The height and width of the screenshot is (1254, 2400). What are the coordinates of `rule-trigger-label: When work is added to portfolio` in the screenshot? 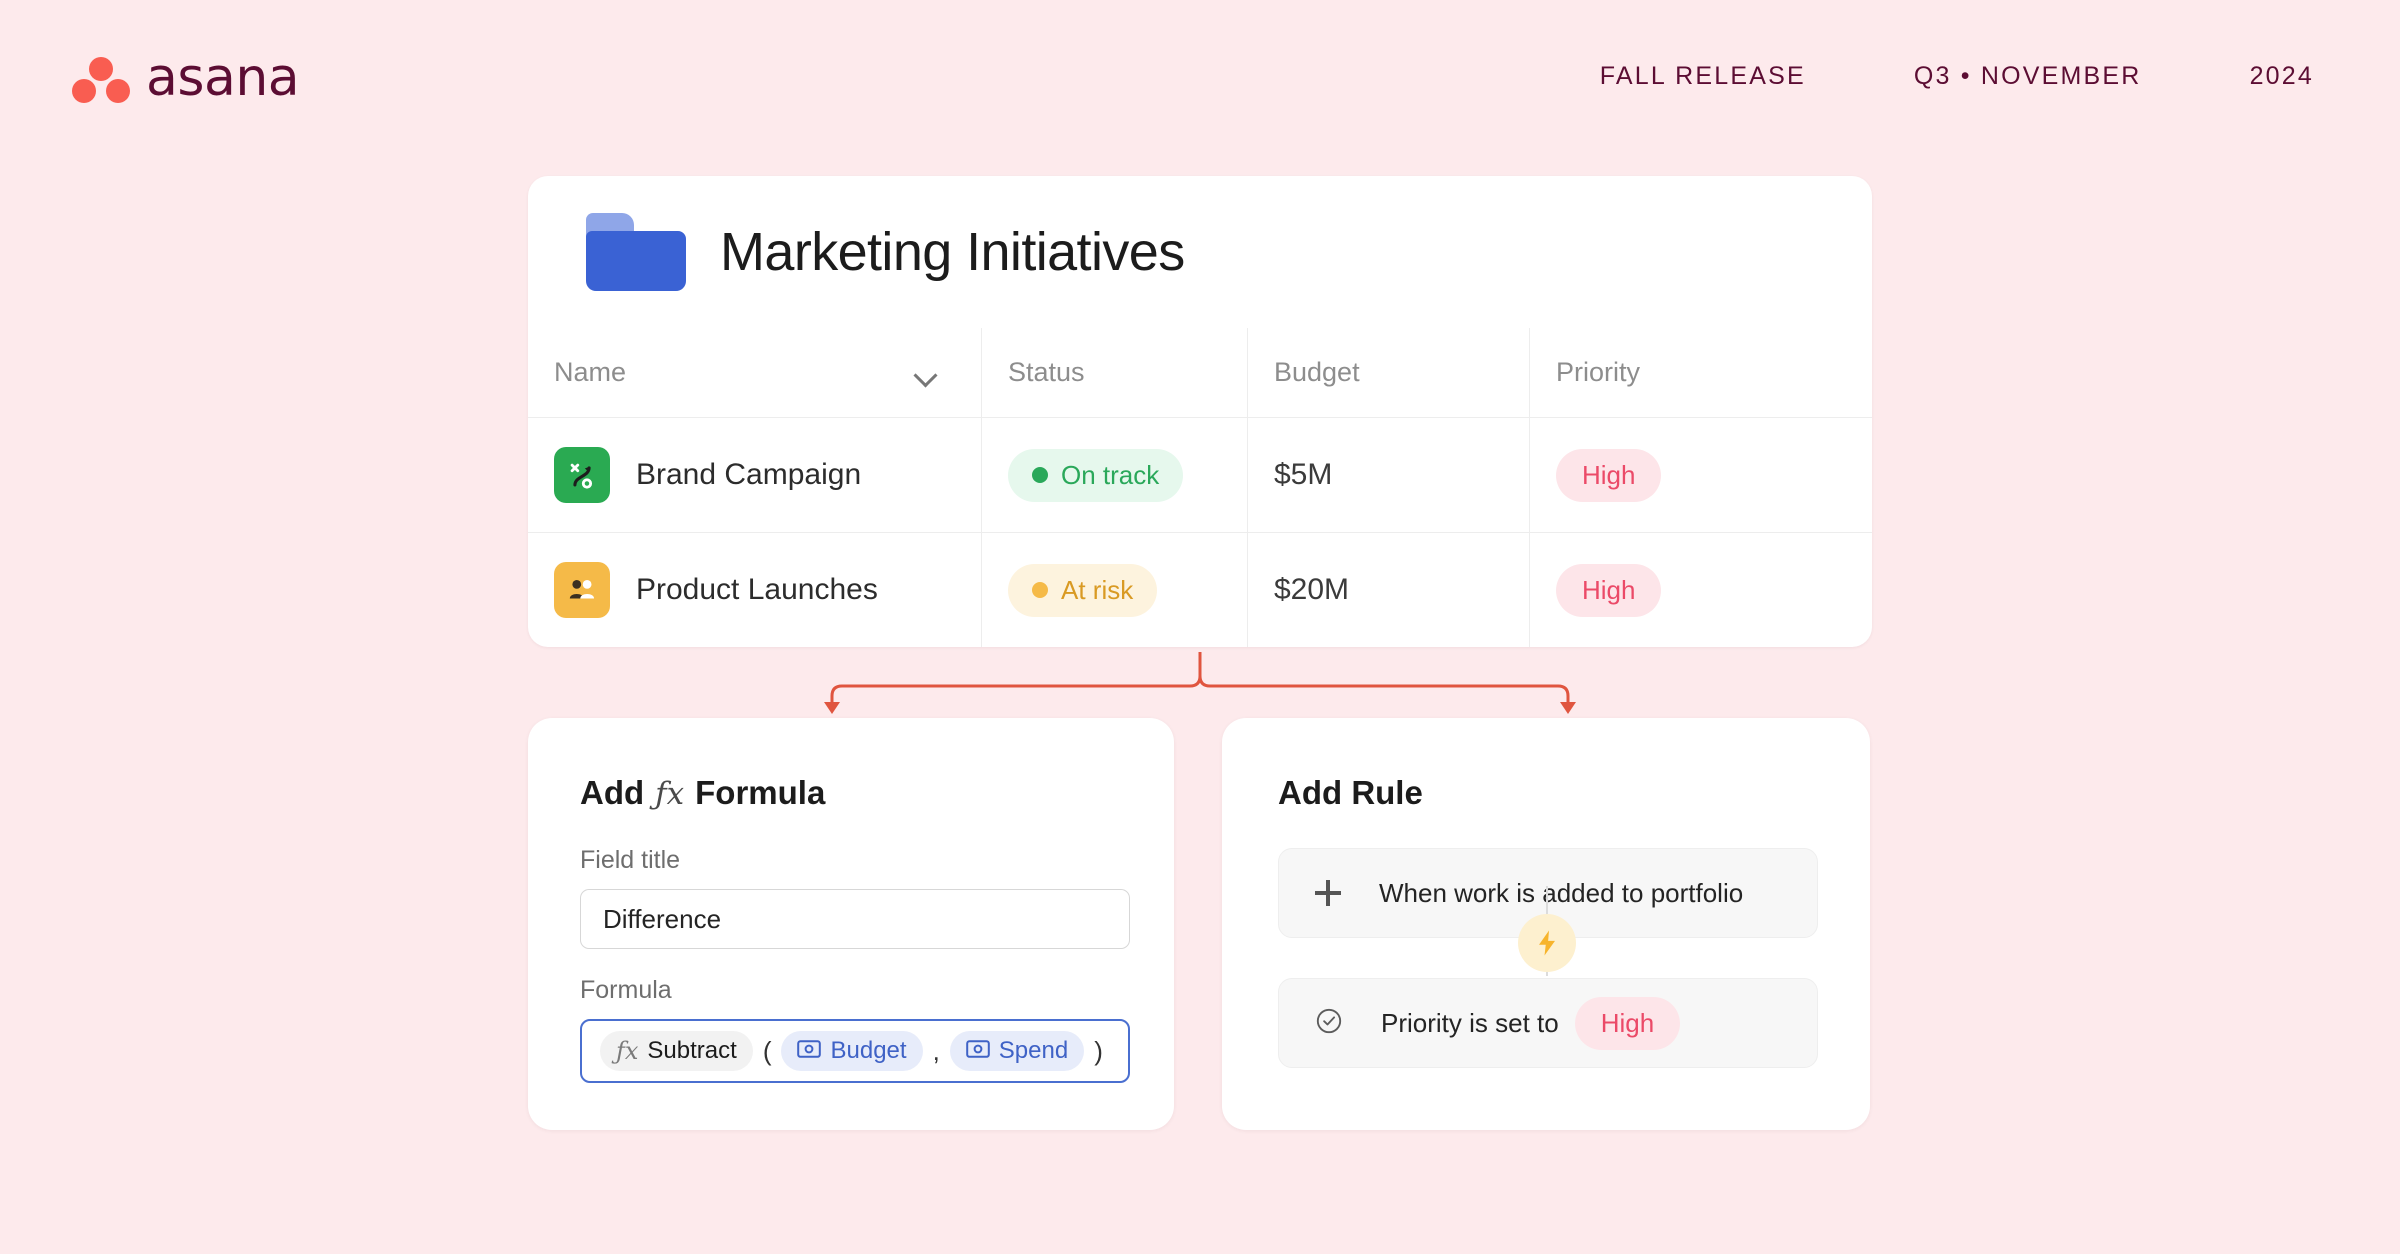 It's located at (1561, 892).